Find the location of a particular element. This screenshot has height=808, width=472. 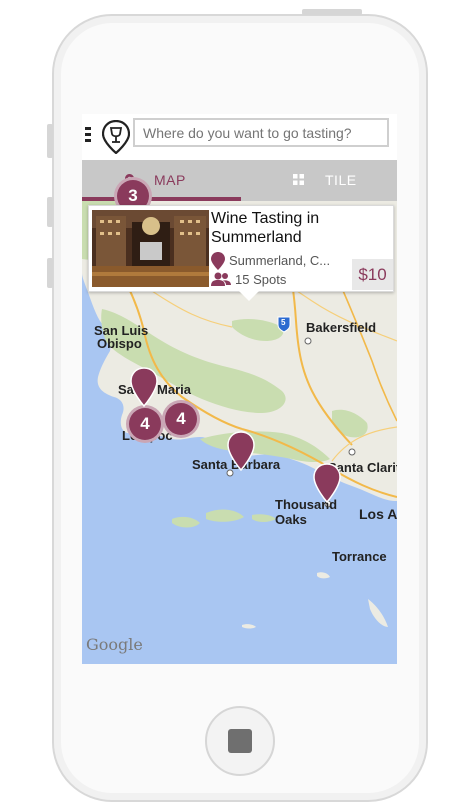

home-button is located at coordinates (240, 741).